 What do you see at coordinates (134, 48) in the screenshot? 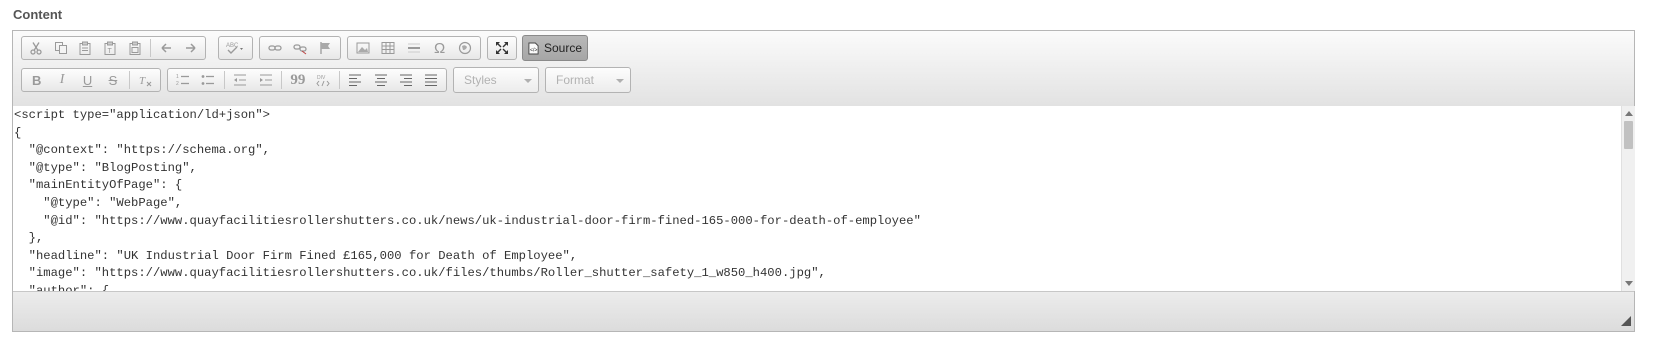
I see `paste-word-icon` at bounding box center [134, 48].